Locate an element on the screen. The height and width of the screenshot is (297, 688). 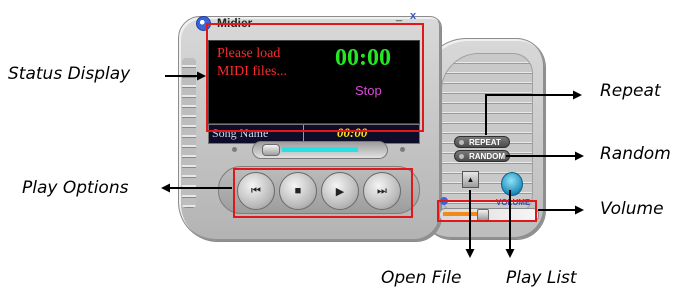
play-options-annotation: Play Options is located at coordinates (75, 188).